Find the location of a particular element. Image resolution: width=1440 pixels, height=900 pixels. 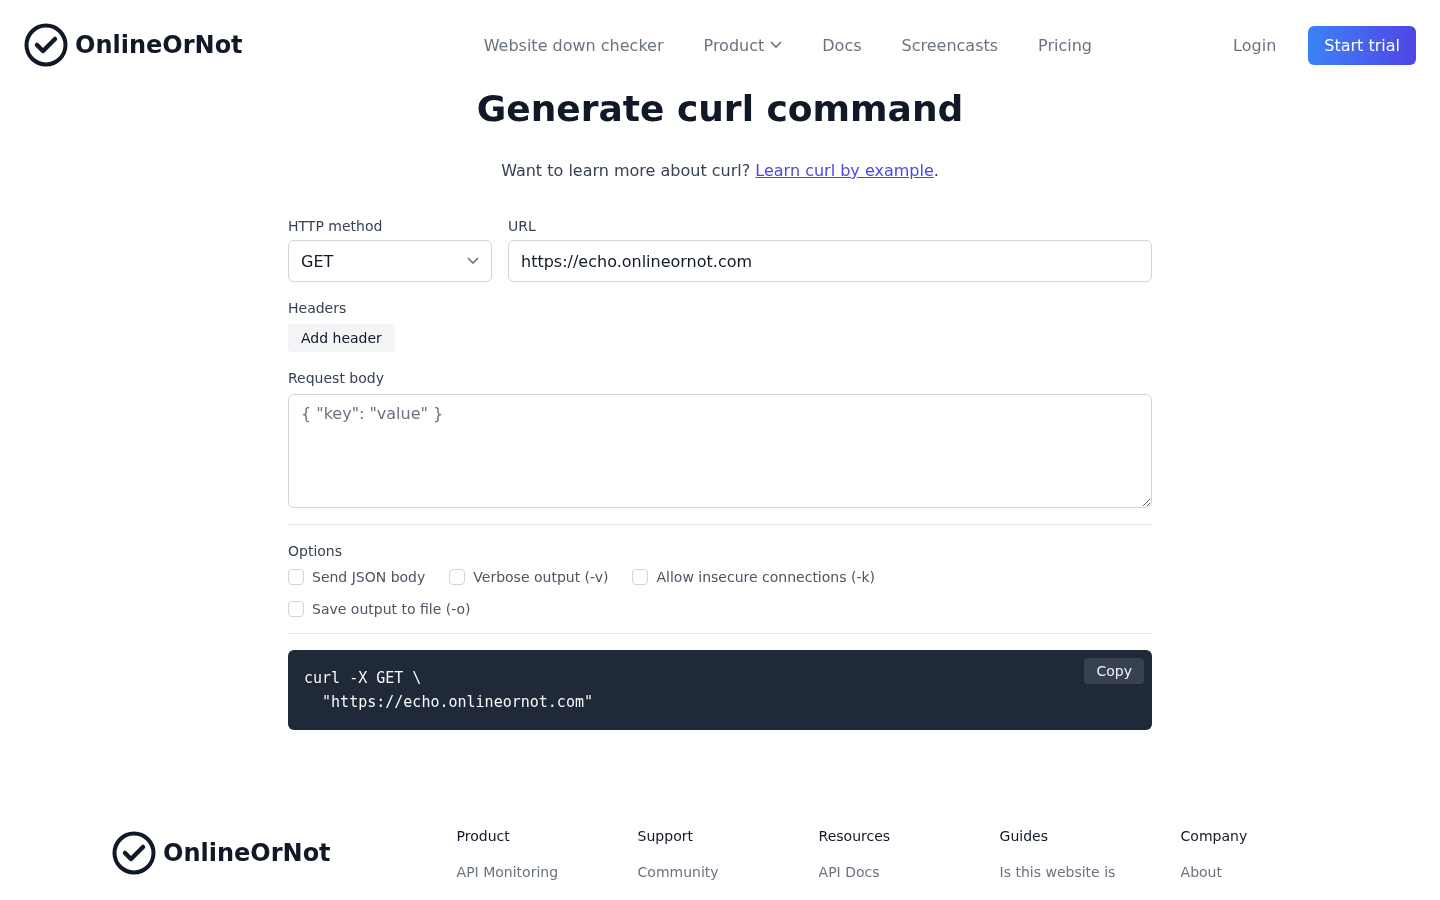

checkbox-label: Send JSON body is located at coordinates (369, 577).